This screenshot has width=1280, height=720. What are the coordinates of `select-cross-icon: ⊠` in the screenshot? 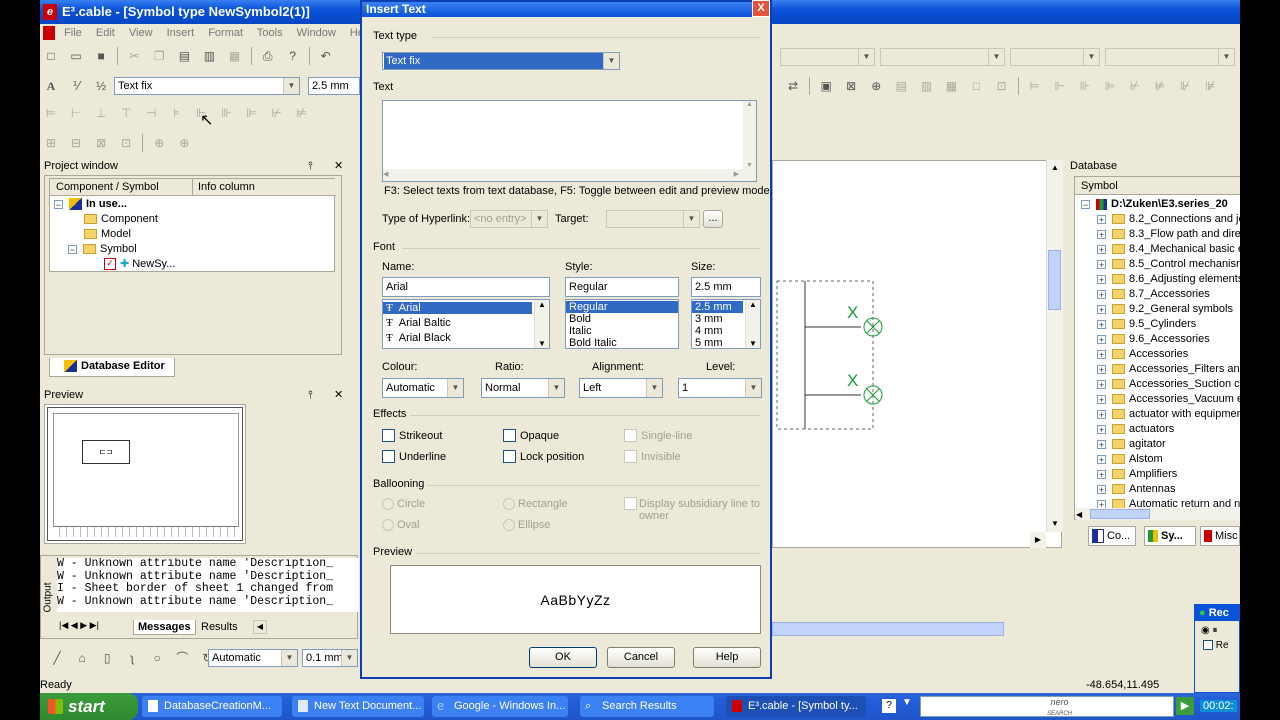 It's located at (851, 86).